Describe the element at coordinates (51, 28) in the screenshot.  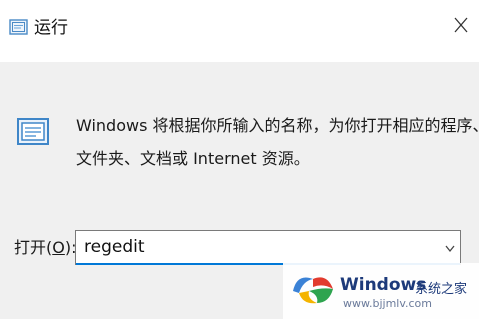
I see `window-title: 运行` at that location.